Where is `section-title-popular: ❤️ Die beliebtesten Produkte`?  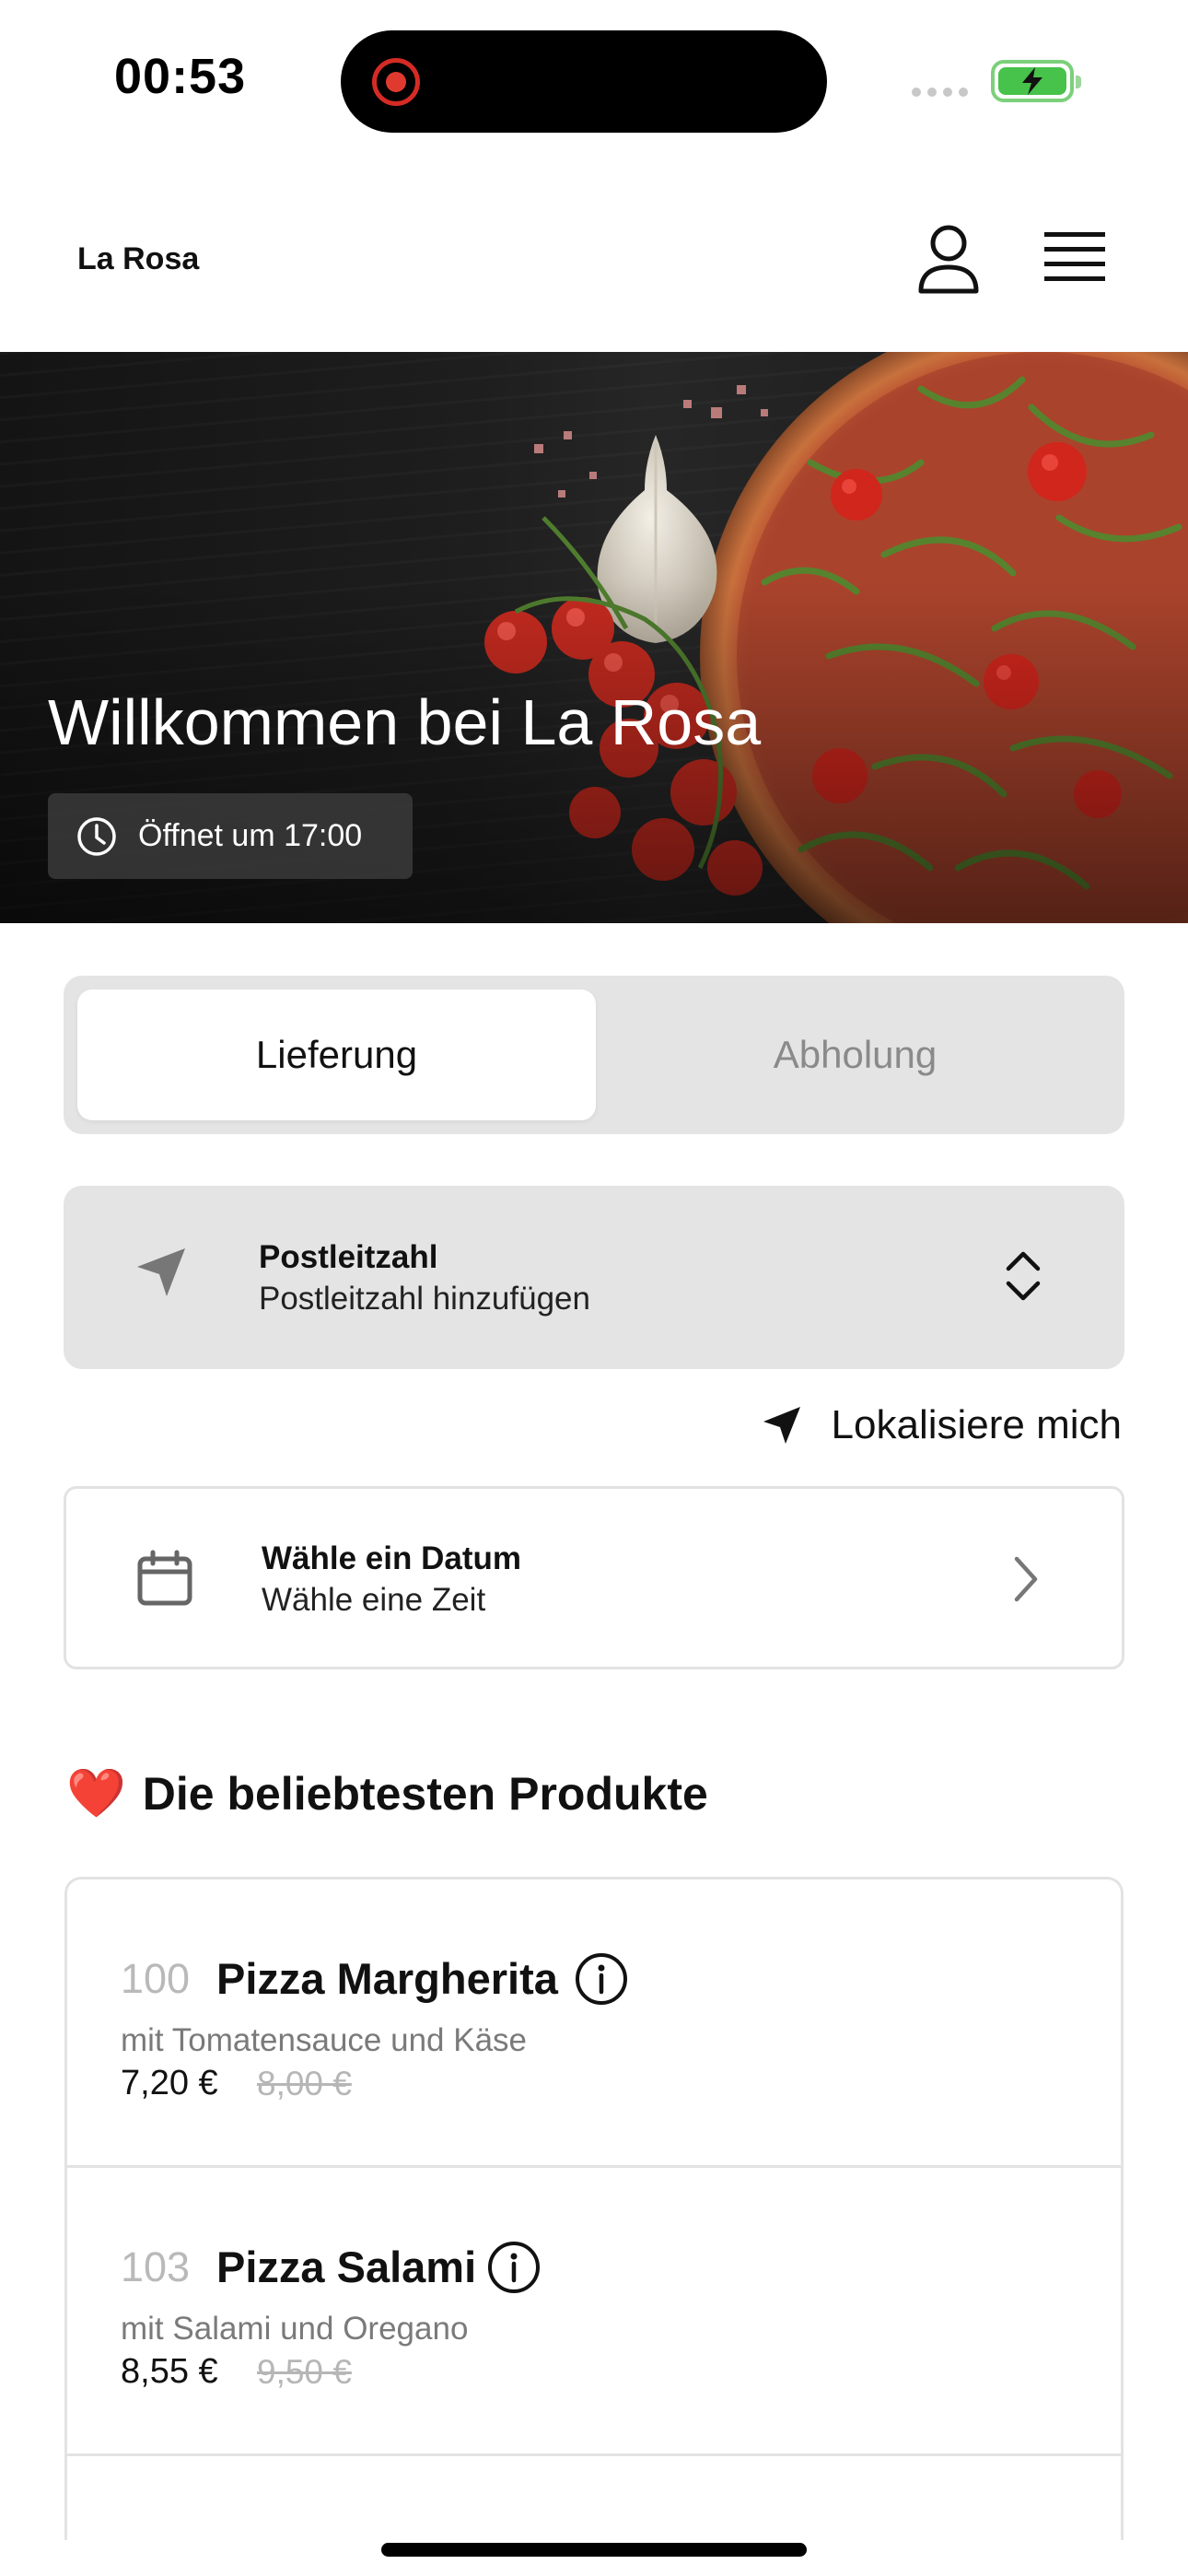
section-title-popular: ❤️ Die beliebtesten Produkte is located at coordinates (387, 1794).